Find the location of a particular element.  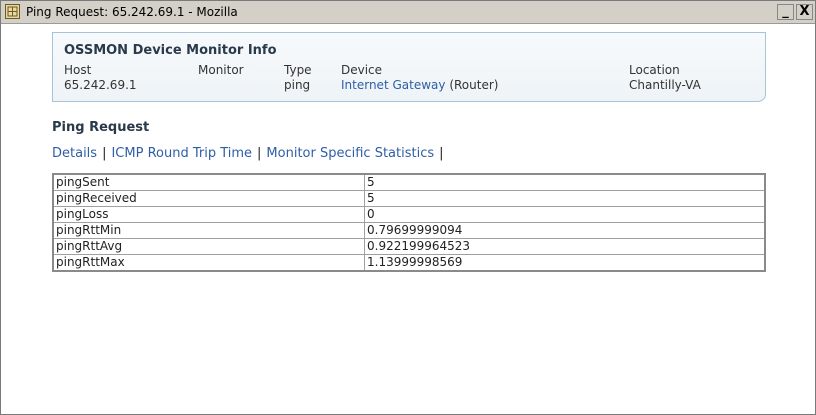

title-bar: Ping Request: 65.242.69.1 - Mozilla _ X is located at coordinates (408, 12).